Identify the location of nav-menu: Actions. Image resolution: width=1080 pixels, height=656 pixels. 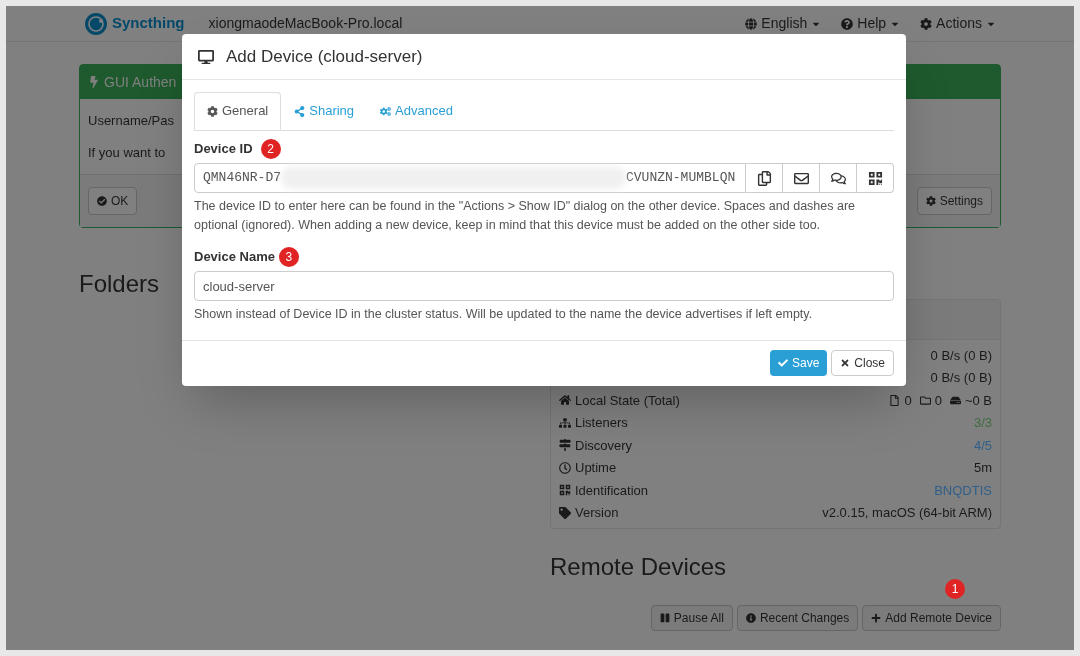
(958, 23).